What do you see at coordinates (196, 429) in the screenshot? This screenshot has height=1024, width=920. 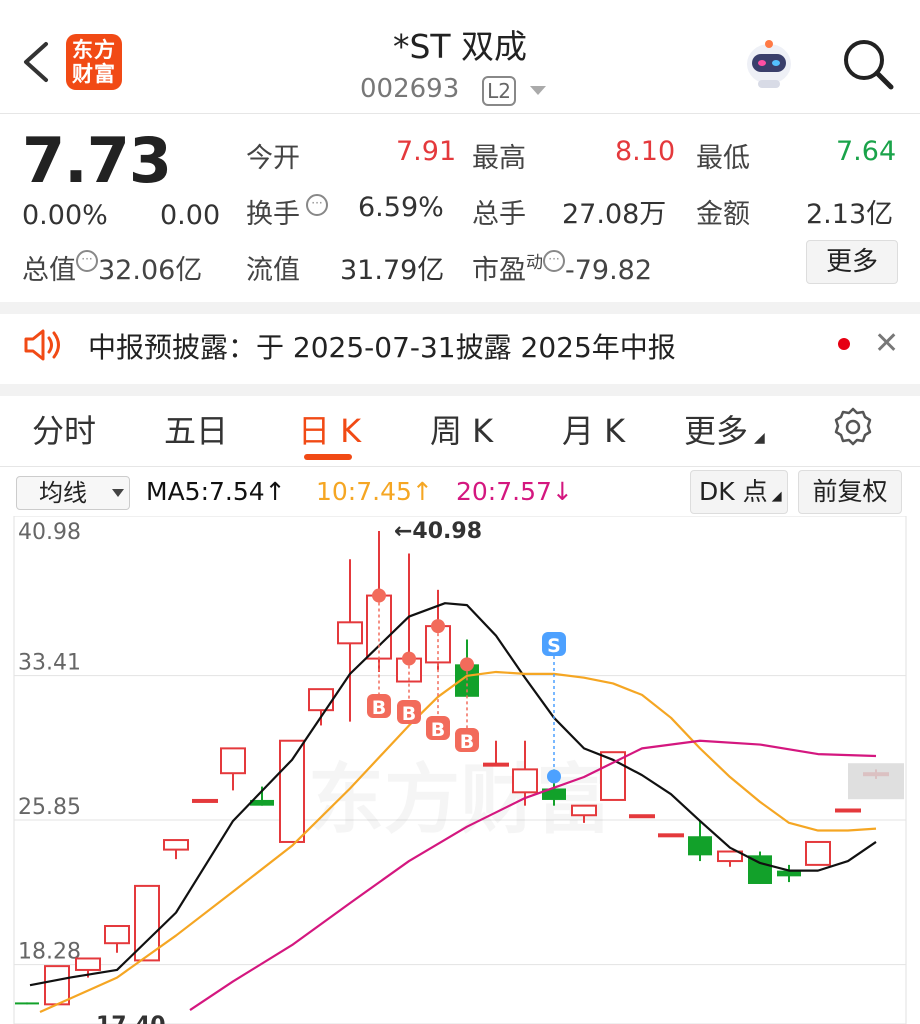 I see `tab-five-day: 五日` at bounding box center [196, 429].